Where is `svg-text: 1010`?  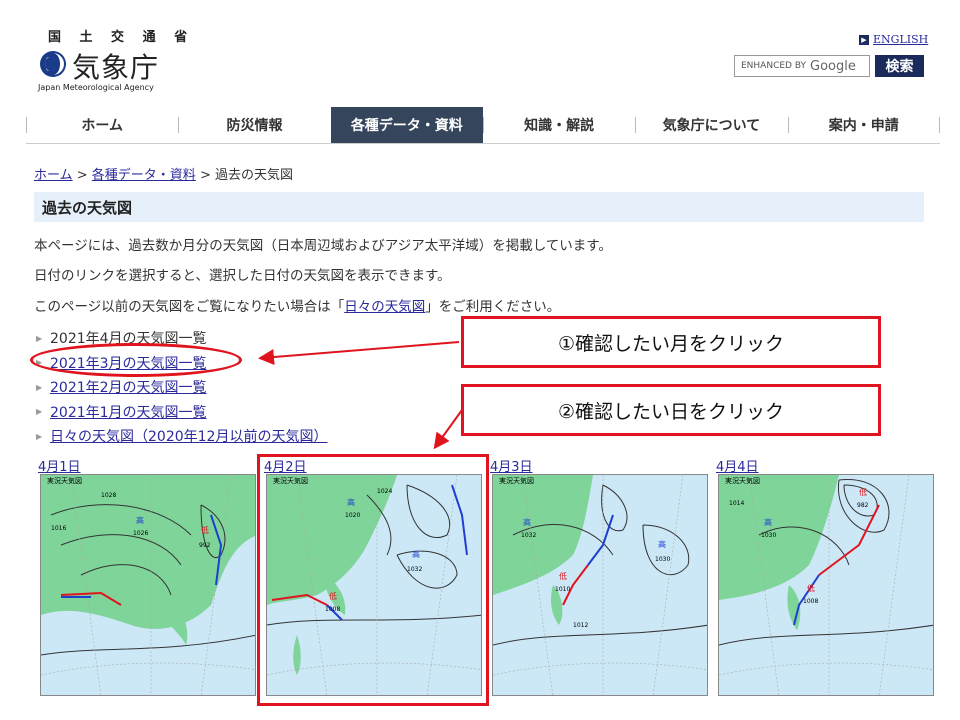 svg-text: 1010 is located at coordinates (562, 589).